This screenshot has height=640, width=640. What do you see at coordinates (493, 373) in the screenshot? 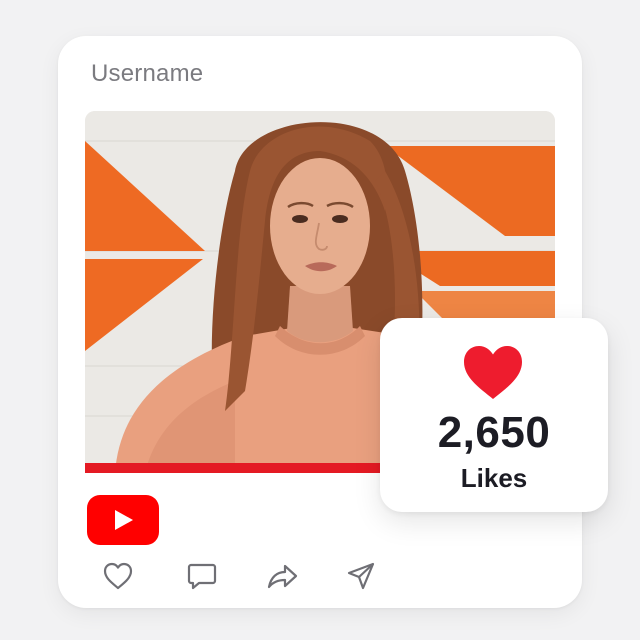
I see `heart-filled-icon` at bounding box center [493, 373].